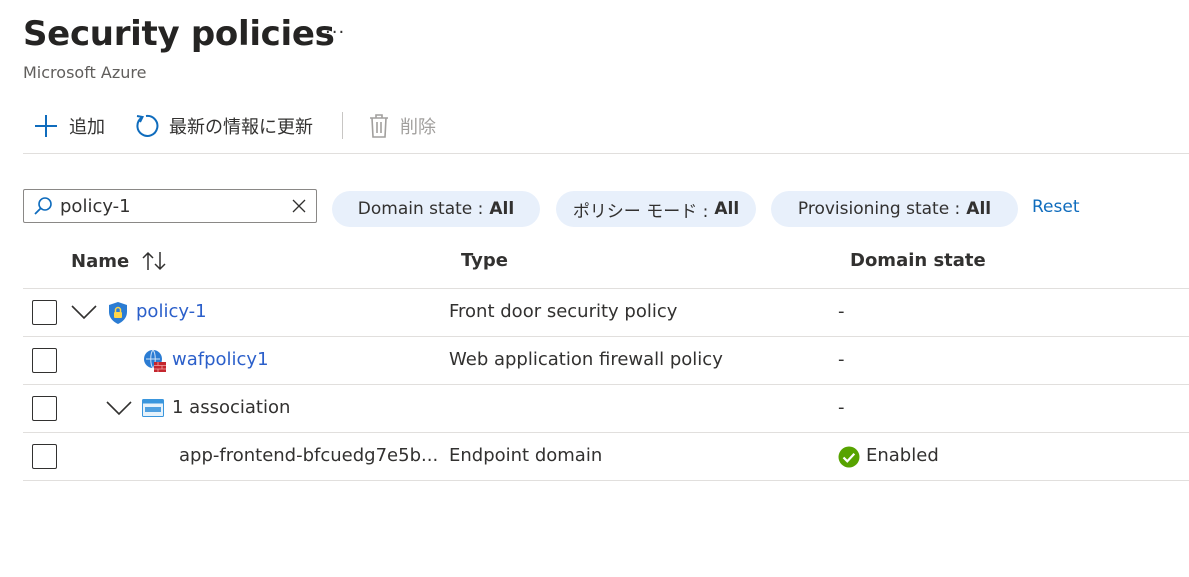  What do you see at coordinates (154, 261) in the screenshot?
I see `sort-icon` at bounding box center [154, 261].